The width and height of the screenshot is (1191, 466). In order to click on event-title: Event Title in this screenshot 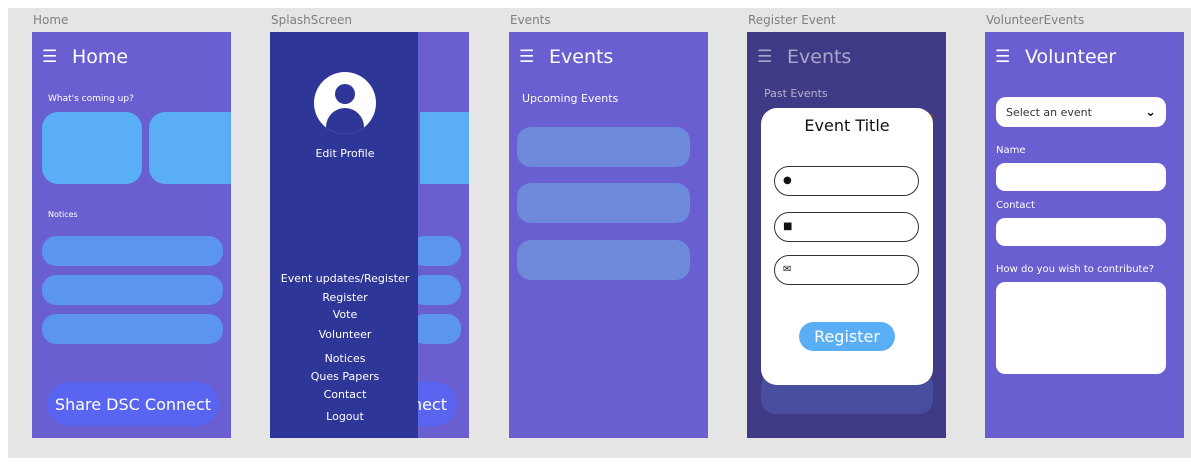, I will do `click(847, 125)`.